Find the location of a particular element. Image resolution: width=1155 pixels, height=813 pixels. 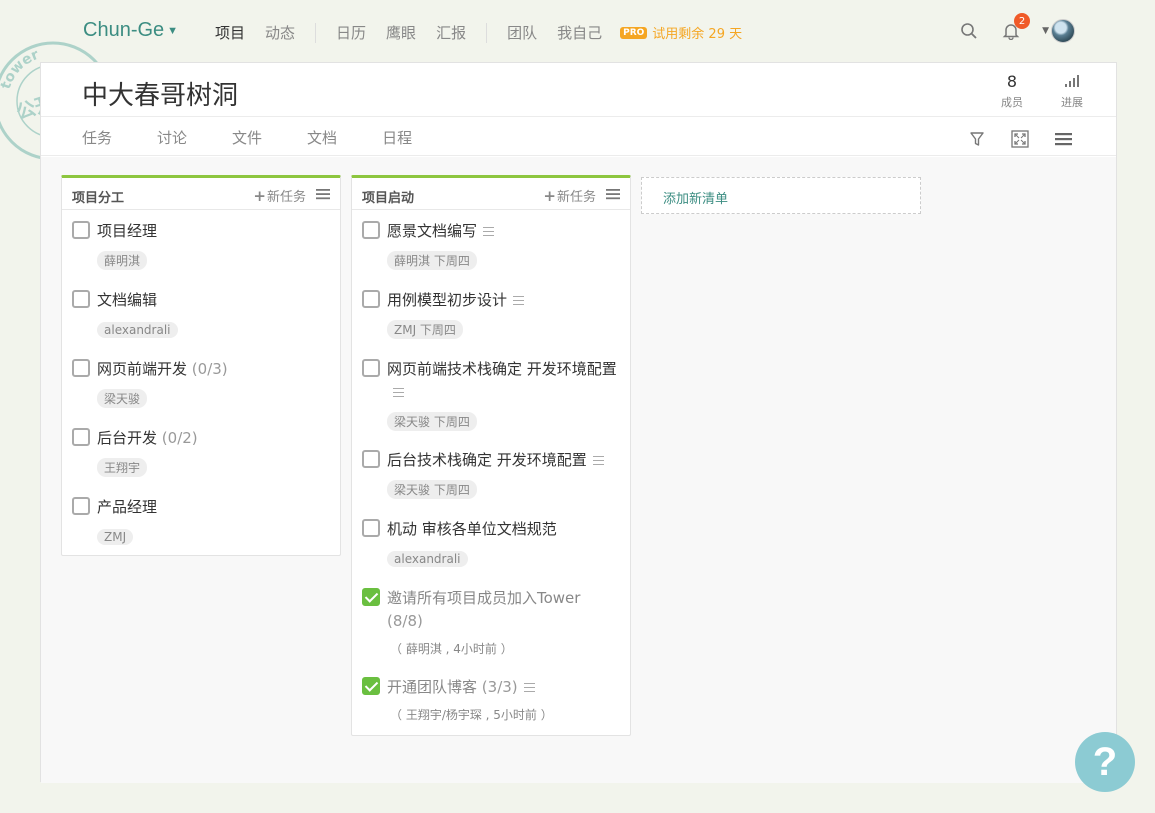

assignee-tag: ZMJ is located at coordinates (115, 537).